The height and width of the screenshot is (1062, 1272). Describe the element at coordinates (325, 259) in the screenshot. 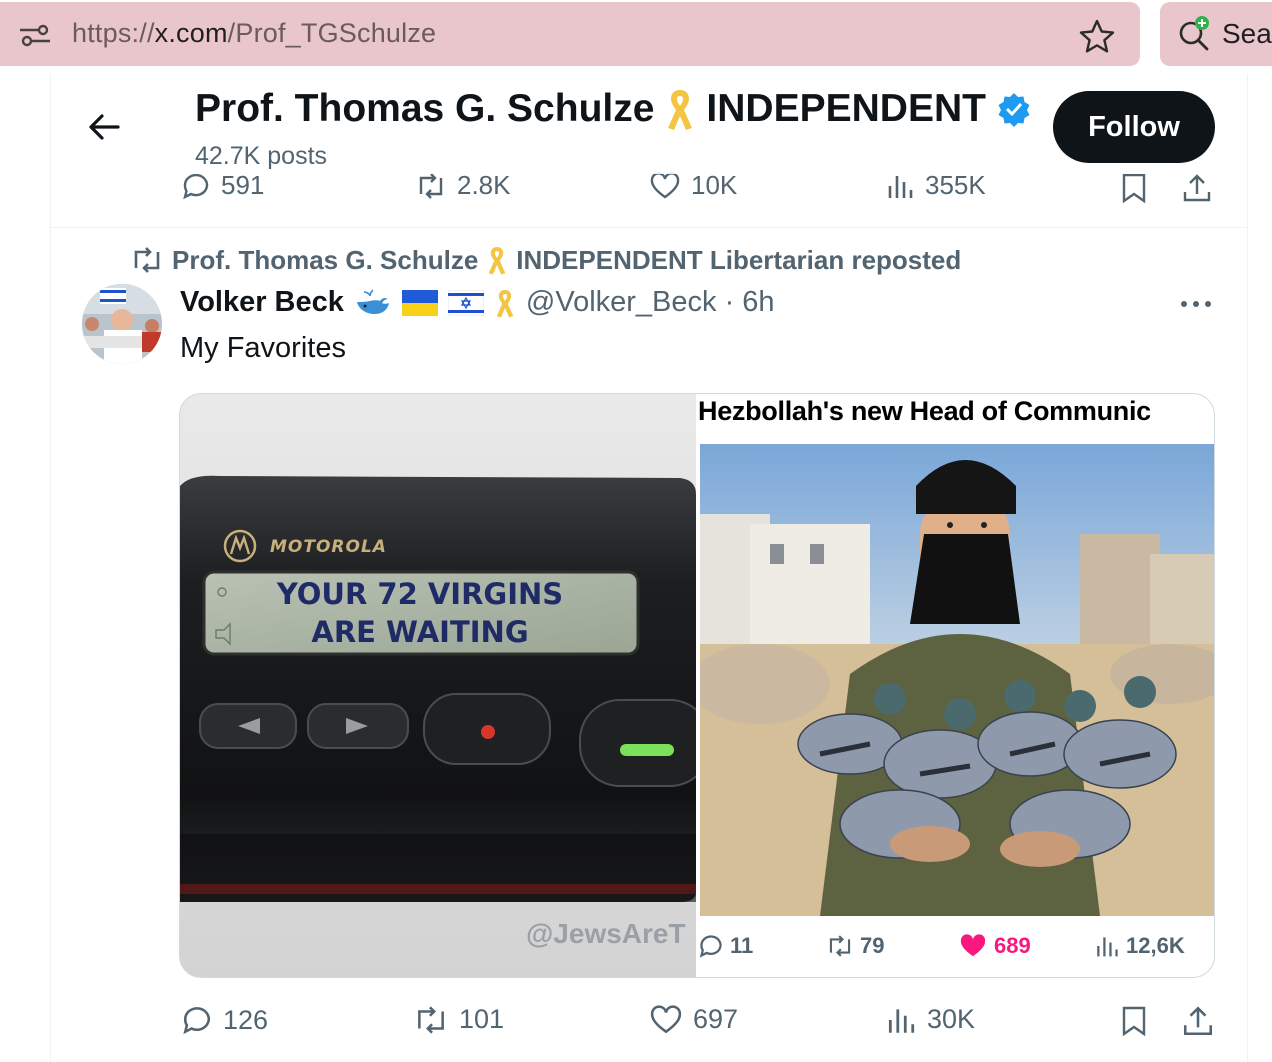

I see `repost-author-name: Prof. Thomas G. Schulze` at that location.